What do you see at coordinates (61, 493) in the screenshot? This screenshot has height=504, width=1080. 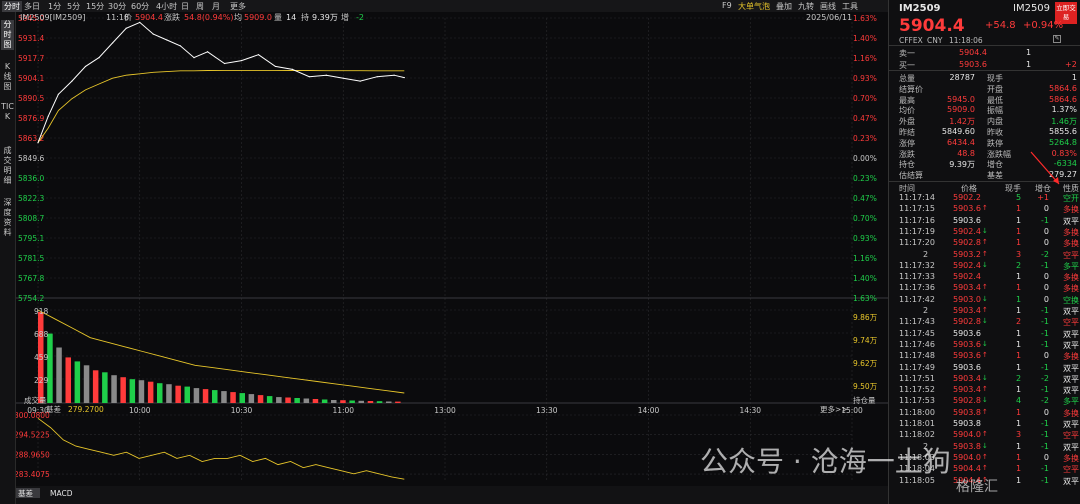 I see `bottom-tab: MACD` at bounding box center [61, 493].